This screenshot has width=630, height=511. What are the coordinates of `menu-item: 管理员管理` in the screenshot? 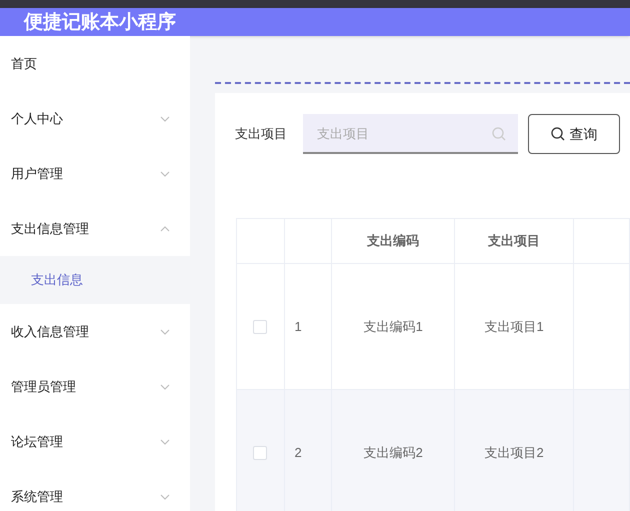 It's located at (95, 386).